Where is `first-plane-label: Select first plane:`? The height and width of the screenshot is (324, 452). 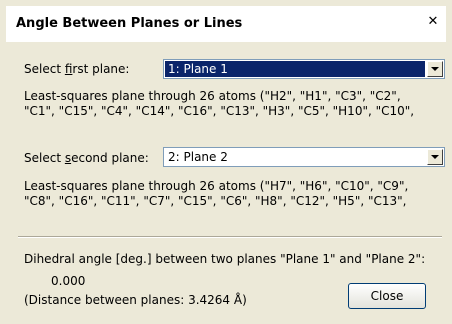 first-plane-label: Select first plane: is located at coordinates (76, 69).